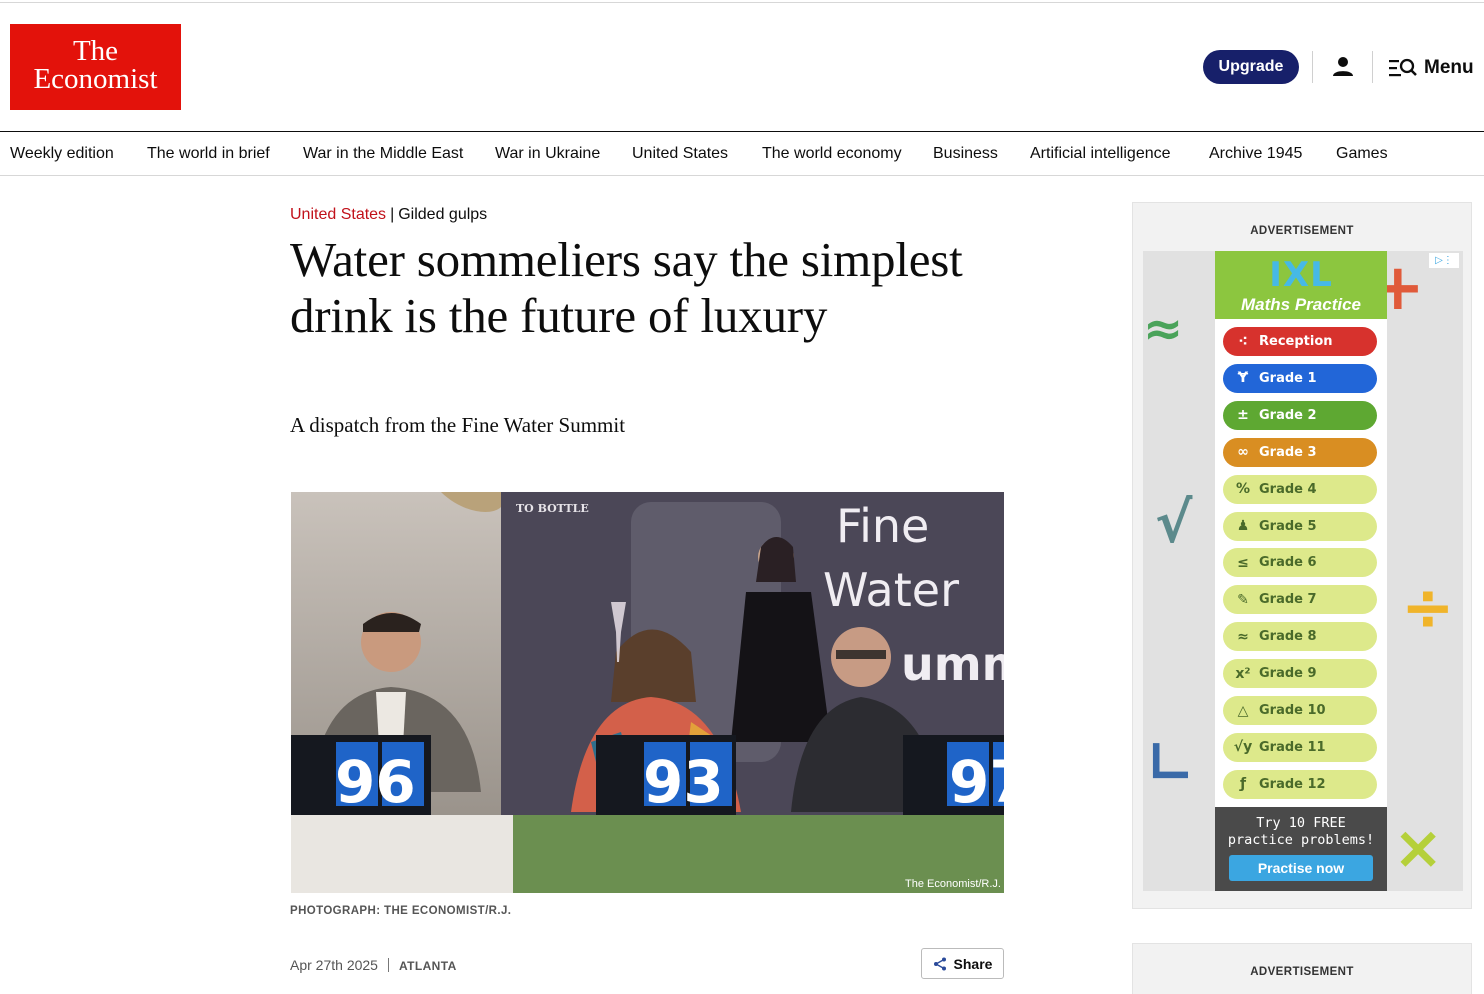 Image resolution: width=1484 pixels, height=994 pixels. What do you see at coordinates (458, 425) in the screenshot?
I see `article-standfirst: A dispatch from the Fine Water Summit` at bounding box center [458, 425].